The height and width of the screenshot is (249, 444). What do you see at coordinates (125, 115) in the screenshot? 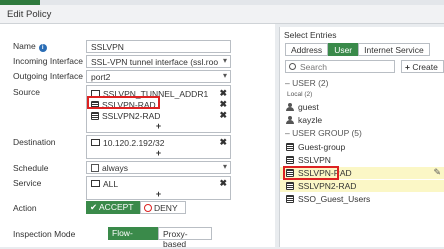
I see `source-entry: SSLVPN2-RAD` at bounding box center [125, 115].